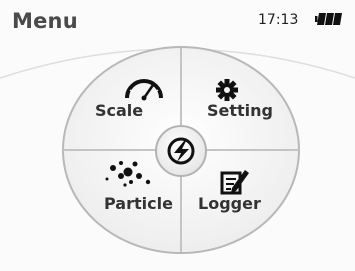 The width and height of the screenshot is (355, 271). What do you see at coordinates (238, 199) in the screenshot?
I see `menu-item-logger` at bounding box center [238, 199].